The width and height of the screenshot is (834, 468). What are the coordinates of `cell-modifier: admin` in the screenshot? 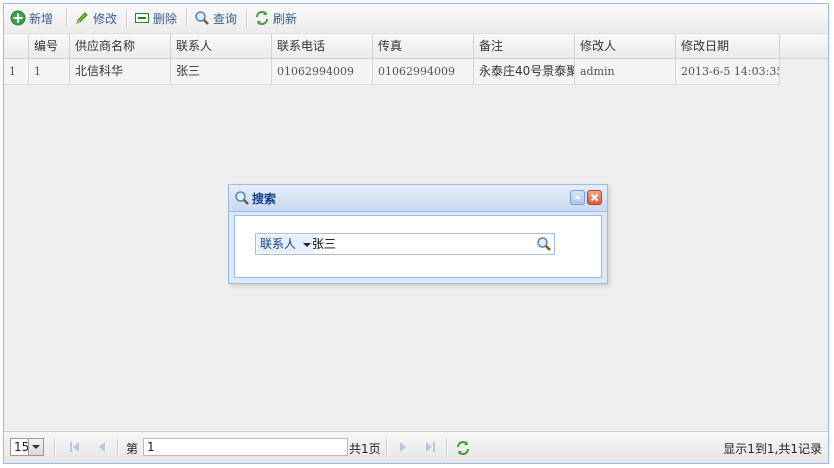 It's located at (625, 71).